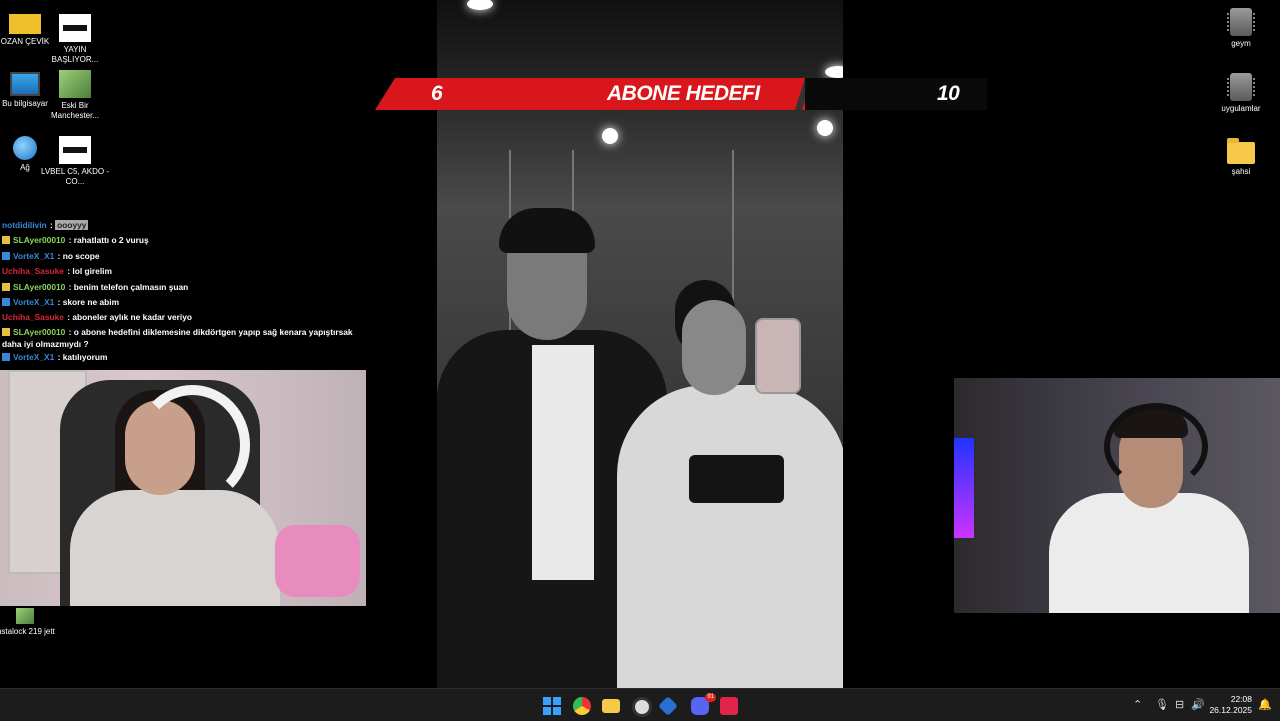 This screenshot has width=1280, height=721. I want to click on chat-message: Uchiha_Sasuke : lol girelim, so click(183, 271).